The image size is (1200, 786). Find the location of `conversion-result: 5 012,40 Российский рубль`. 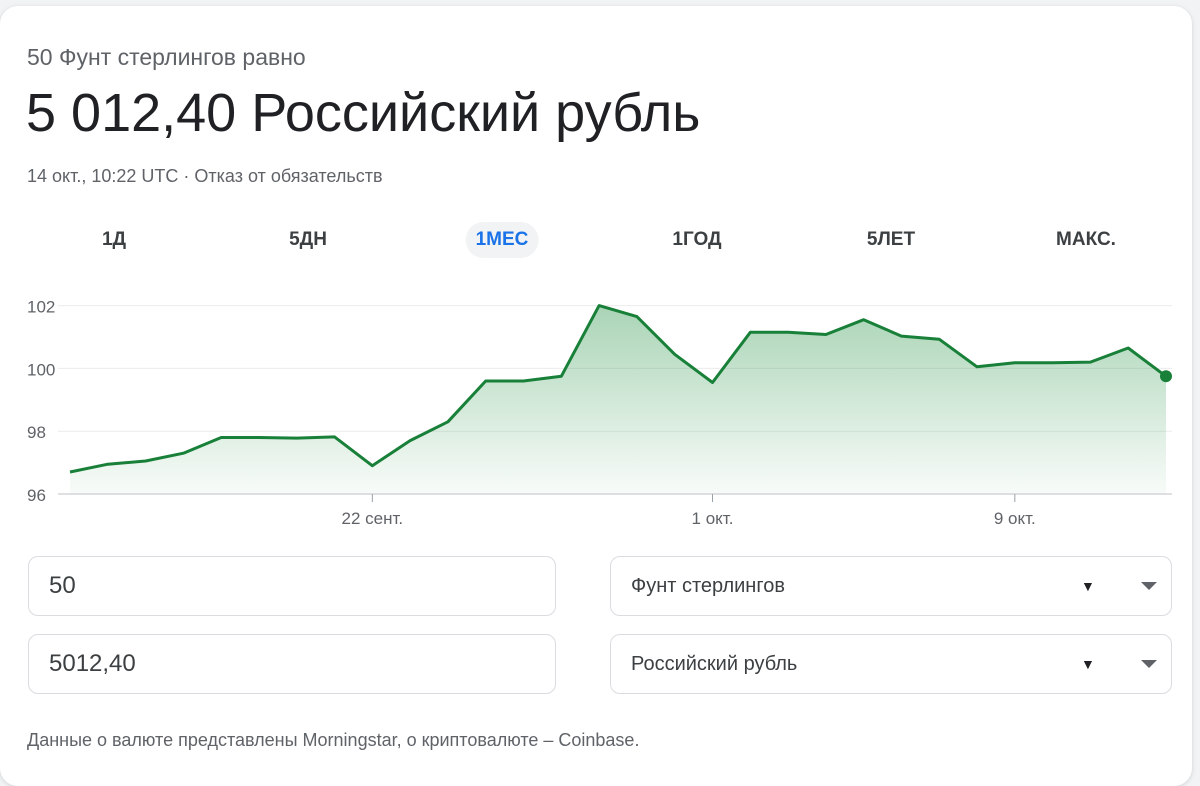

conversion-result: 5 012,40 Российский рубль is located at coordinates (363, 113).